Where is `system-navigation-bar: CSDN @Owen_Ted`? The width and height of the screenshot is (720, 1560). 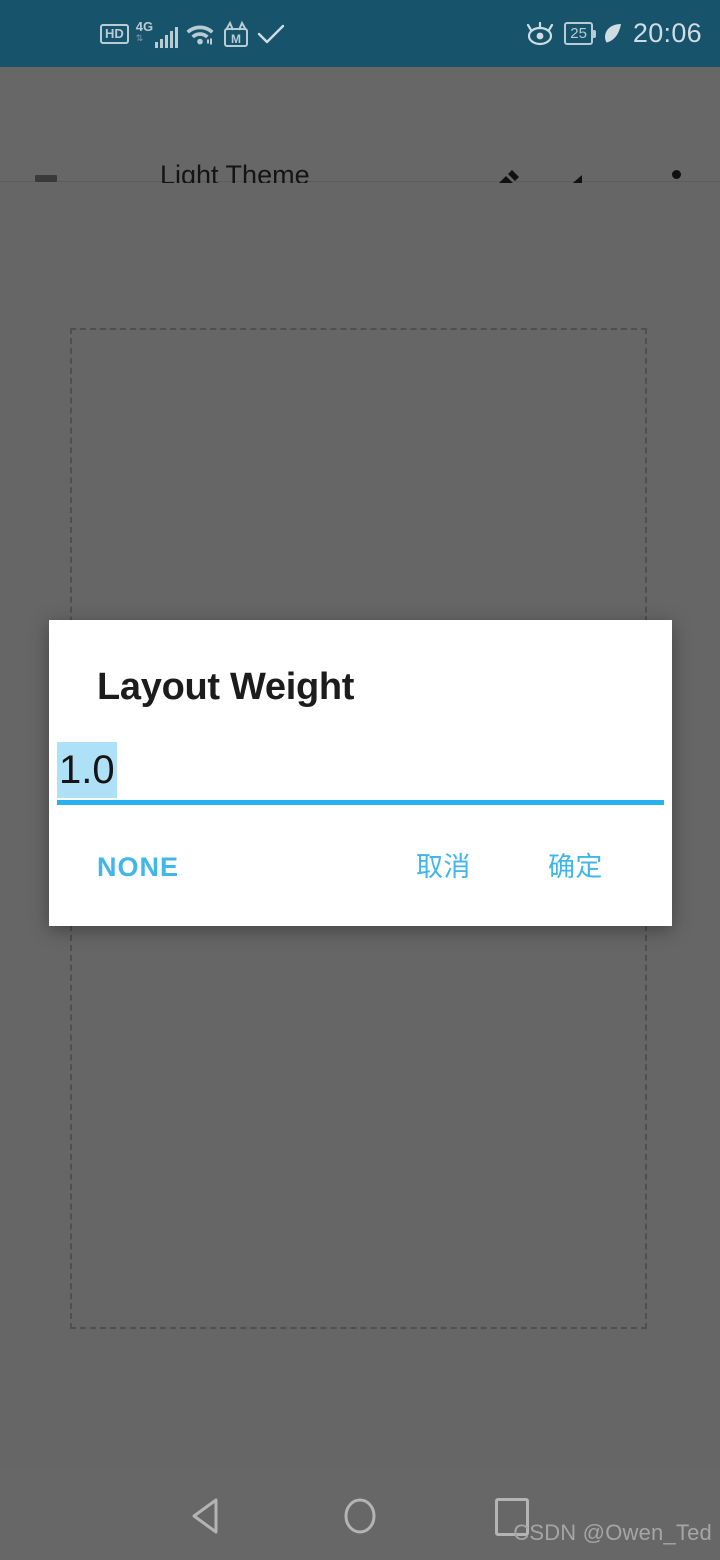 system-navigation-bar: CSDN @Owen_Ted is located at coordinates (360, 1515).